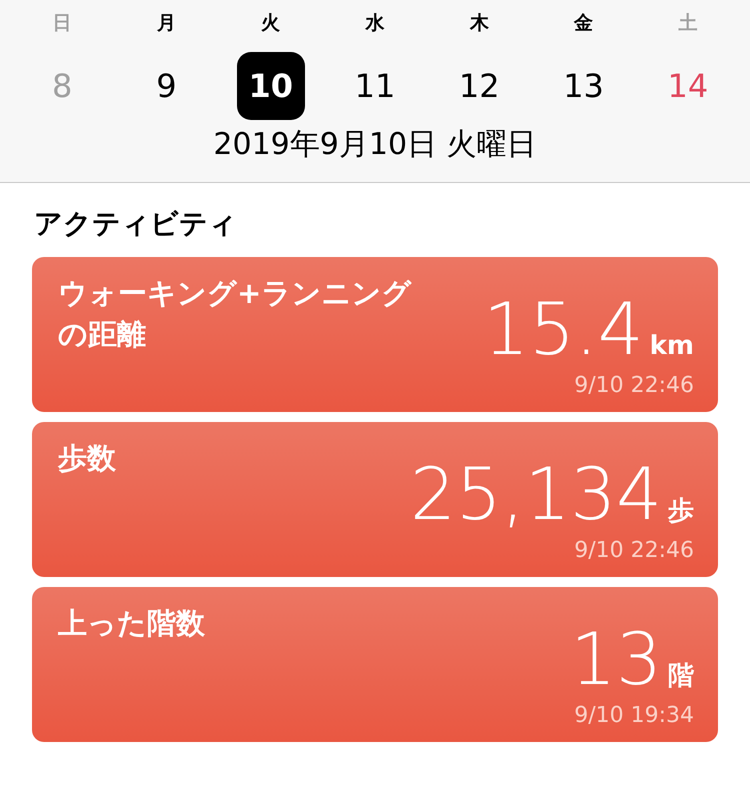  Describe the element at coordinates (62, 23) in the screenshot. I see `weekday-label: 日` at that location.